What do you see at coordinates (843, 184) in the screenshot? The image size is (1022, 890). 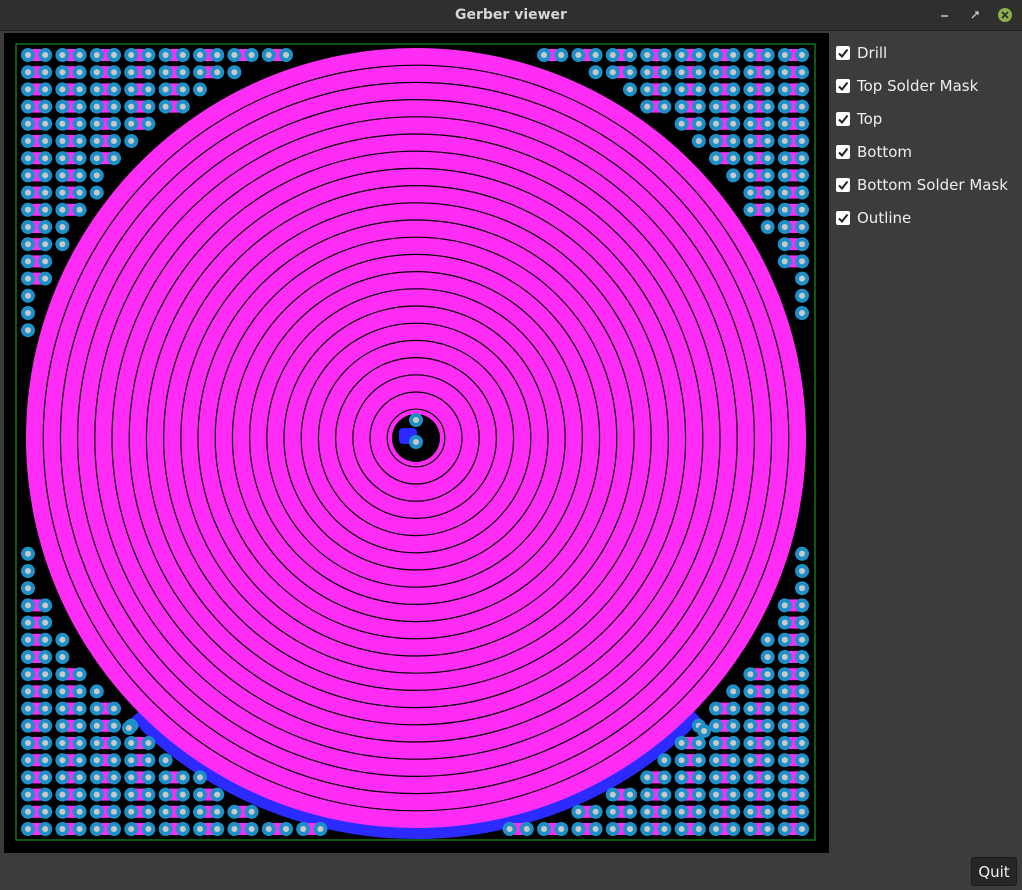 I see `checkbox-bottom-solder-mask` at bounding box center [843, 184].